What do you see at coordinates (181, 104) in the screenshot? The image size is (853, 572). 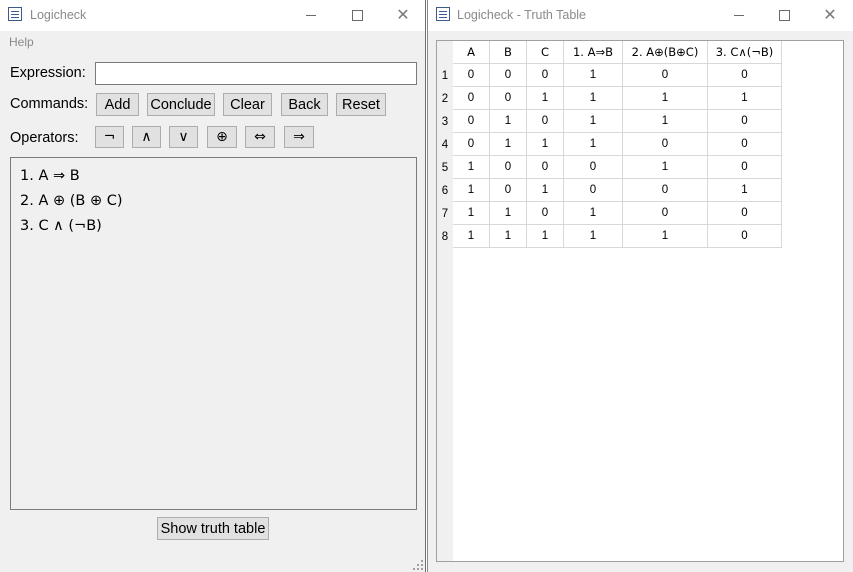 I see `conclude-button: Conclude` at bounding box center [181, 104].